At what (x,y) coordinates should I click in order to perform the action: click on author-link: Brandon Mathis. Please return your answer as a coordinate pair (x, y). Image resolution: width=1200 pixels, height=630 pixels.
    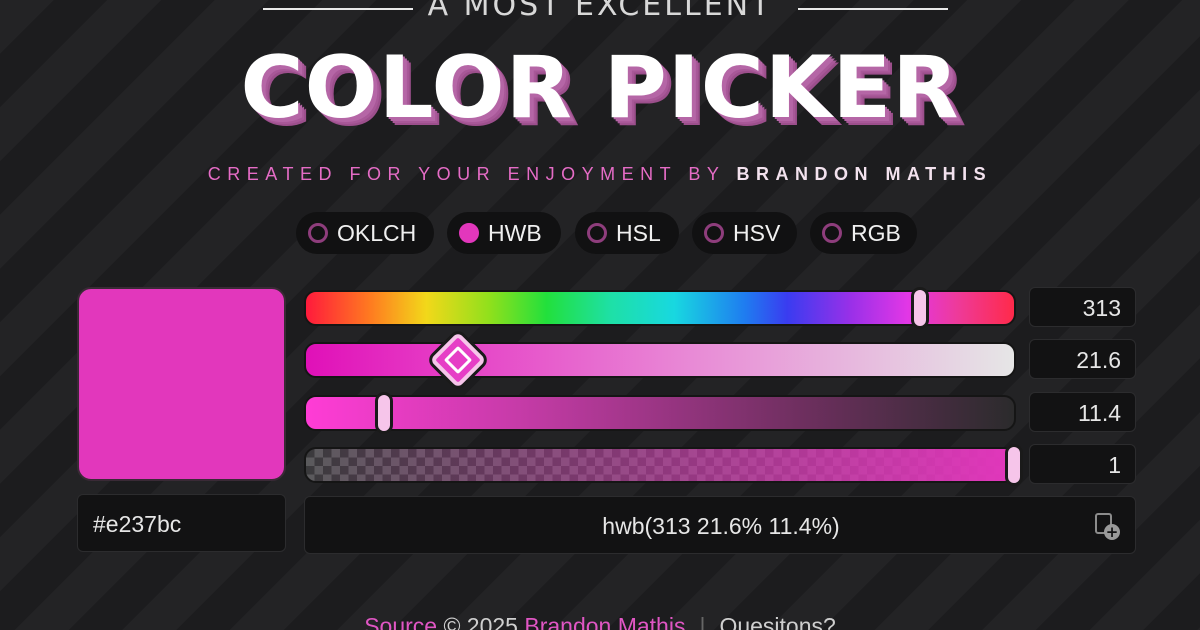
    Looking at the image, I should click on (604, 621).